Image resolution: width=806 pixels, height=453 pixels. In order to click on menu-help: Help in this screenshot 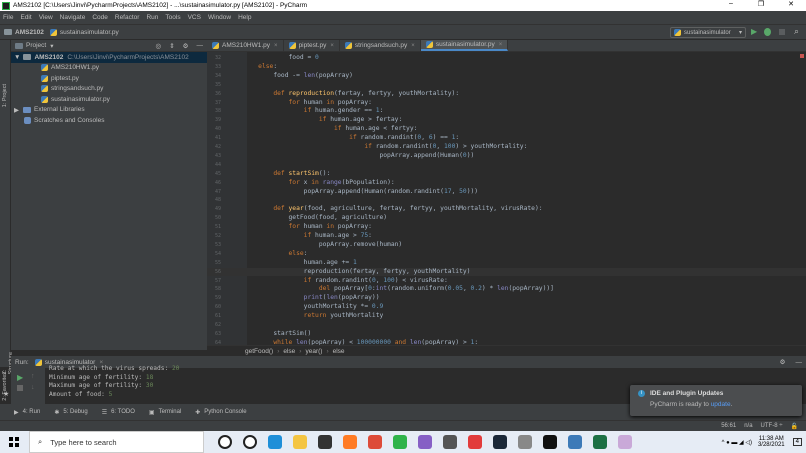, I will do `click(244, 17)`.